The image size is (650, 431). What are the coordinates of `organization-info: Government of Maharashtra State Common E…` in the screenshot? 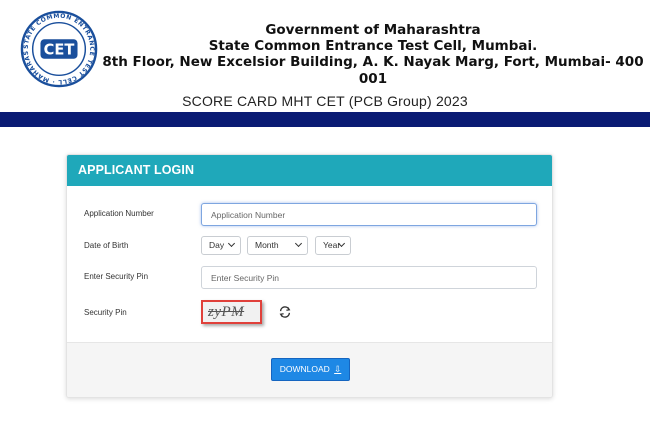 It's located at (373, 55).